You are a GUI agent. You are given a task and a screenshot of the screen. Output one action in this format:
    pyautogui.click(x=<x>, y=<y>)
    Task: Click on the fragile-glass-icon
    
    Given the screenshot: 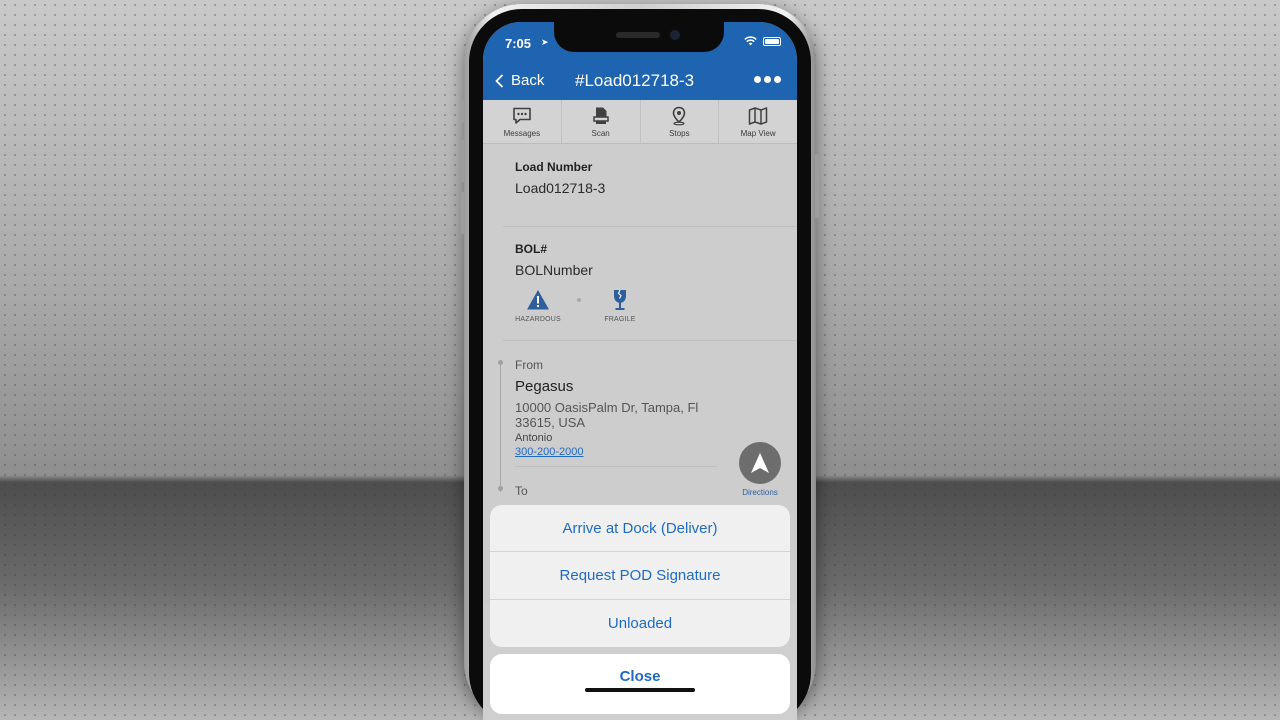 What is the action you would take?
    pyautogui.click(x=620, y=299)
    